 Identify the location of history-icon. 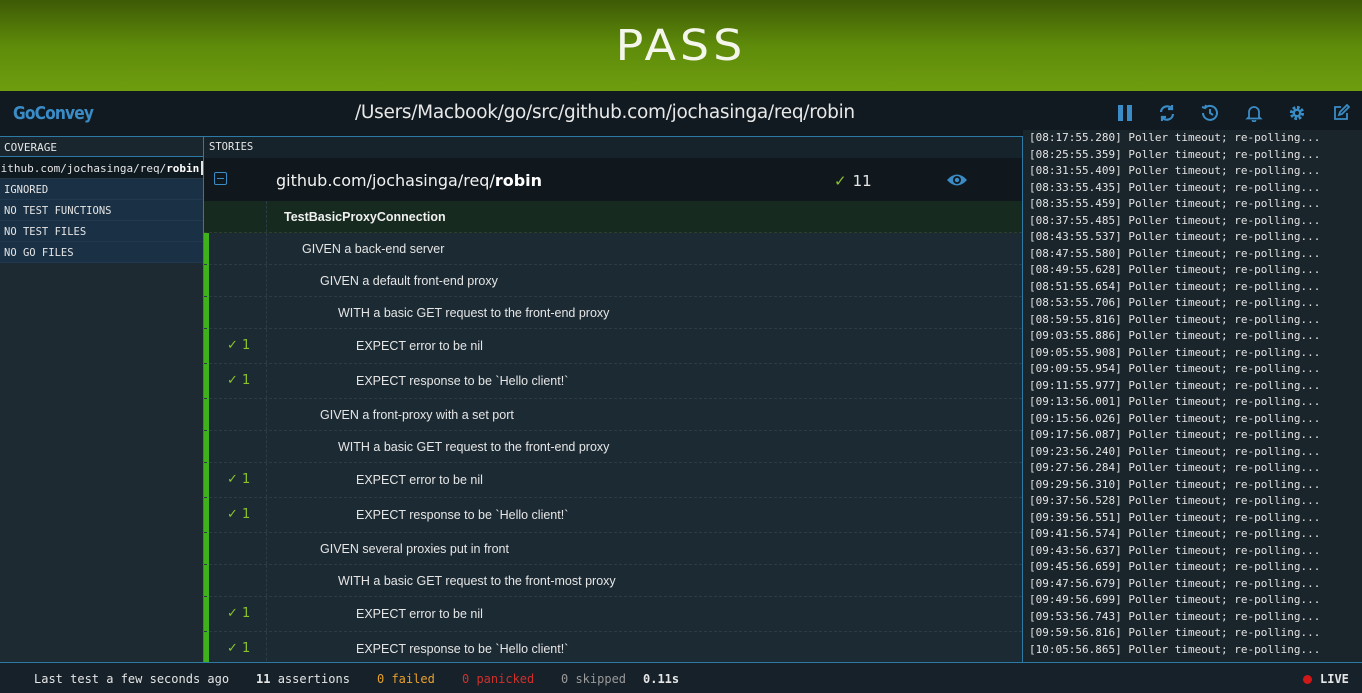
(1210, 113).